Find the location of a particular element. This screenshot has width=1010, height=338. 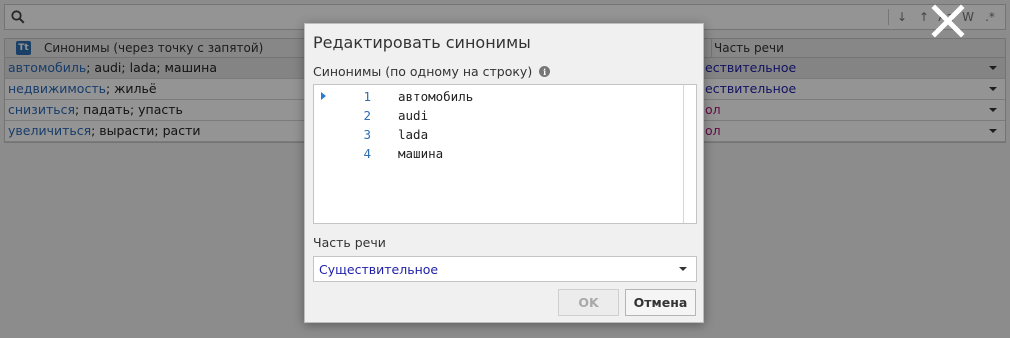

current-line-marker-icon is located at coordinates (323, 96).